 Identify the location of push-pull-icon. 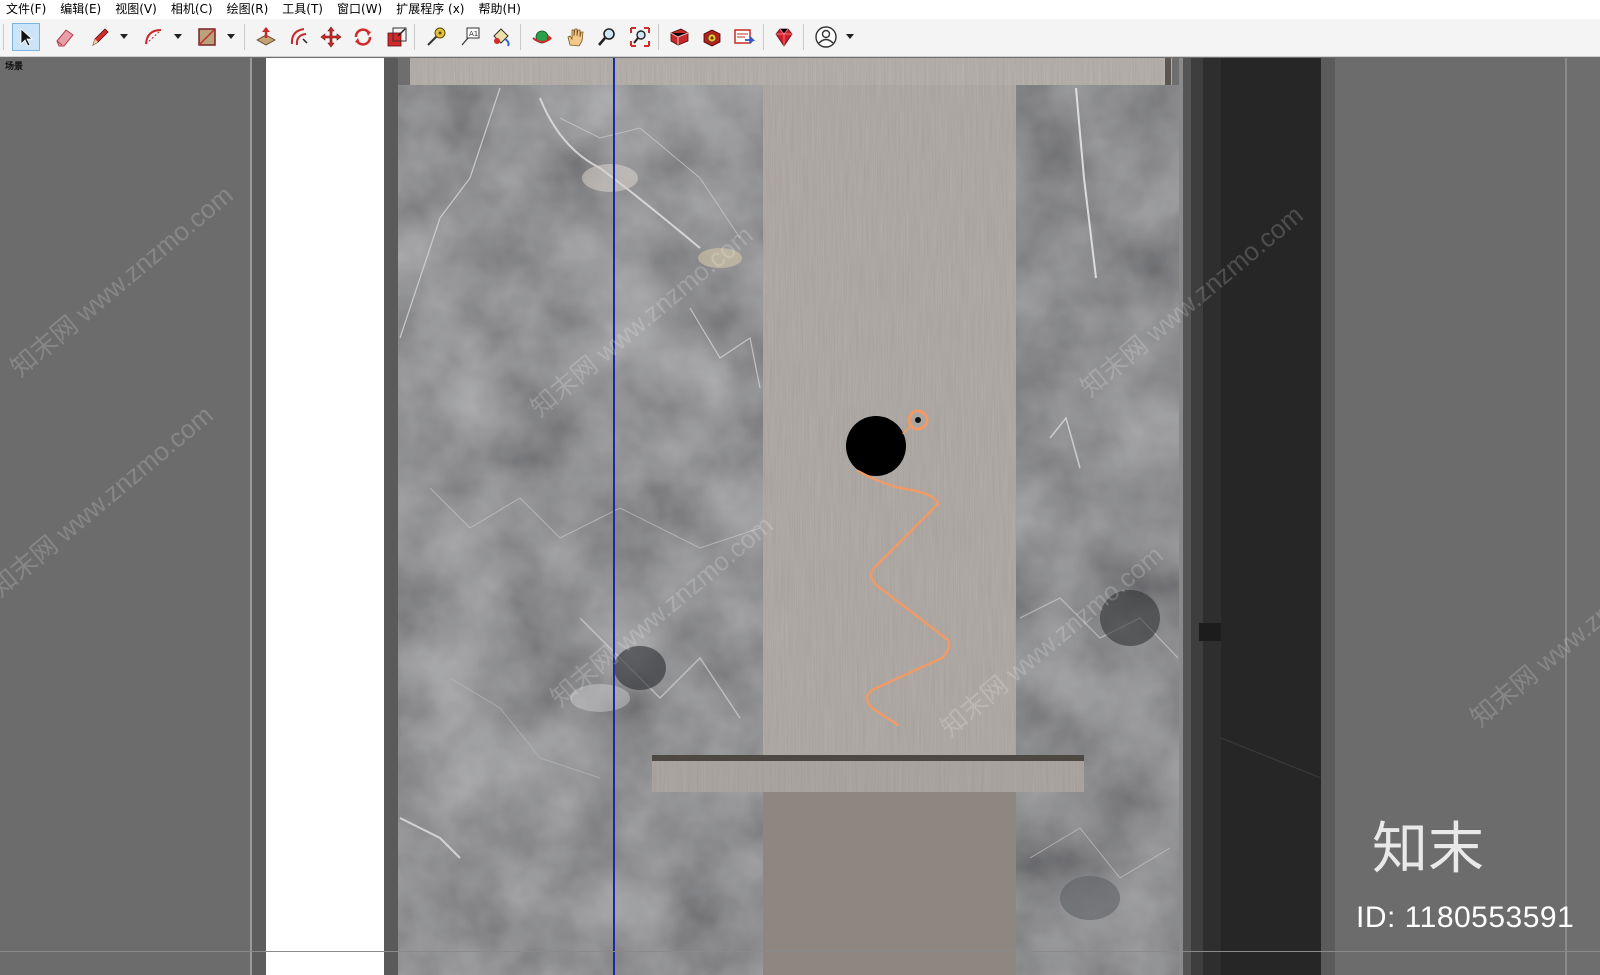
(266, 36).